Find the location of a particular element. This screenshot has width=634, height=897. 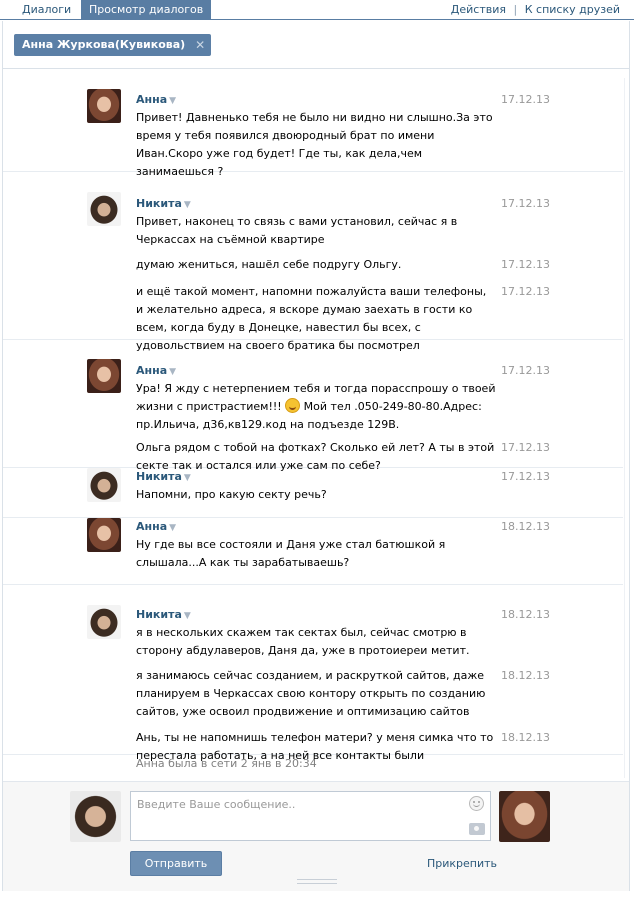

top-links: Действия | К списку друзей is located at coordinates (535, 10).